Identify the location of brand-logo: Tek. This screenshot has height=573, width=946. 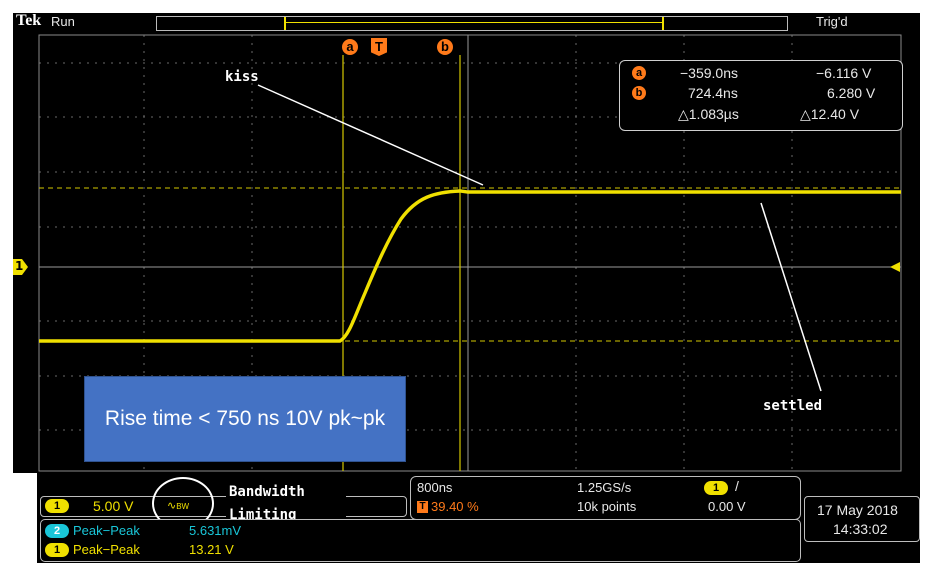
(29, 20).